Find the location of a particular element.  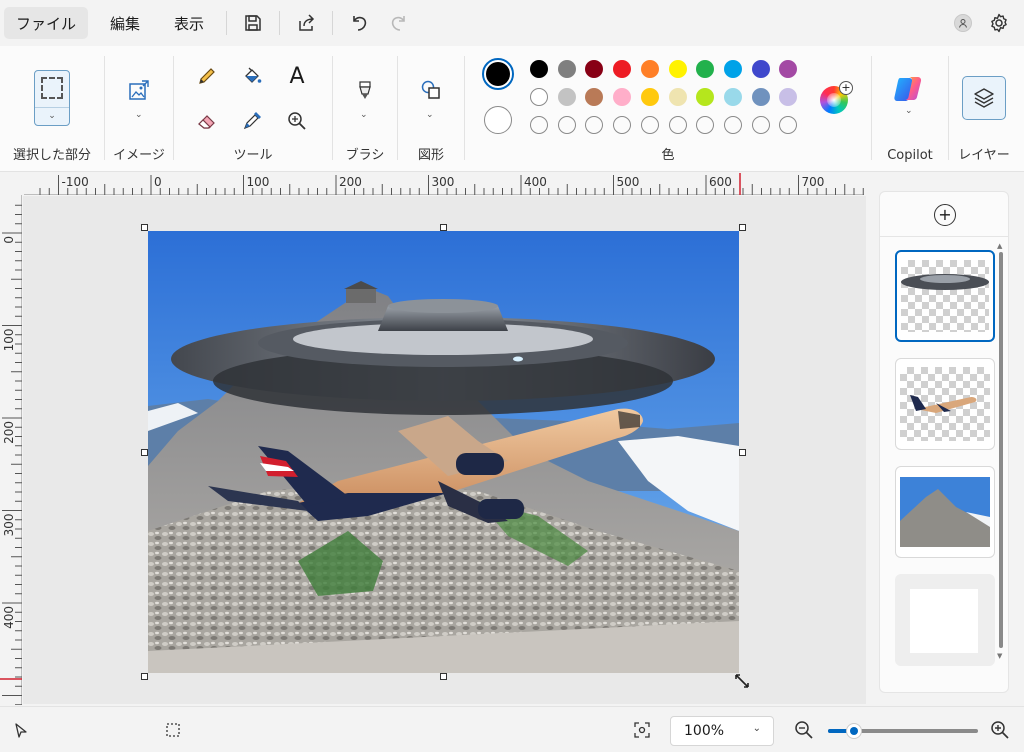

magnifier-icon is located at coordinates (297, 121).